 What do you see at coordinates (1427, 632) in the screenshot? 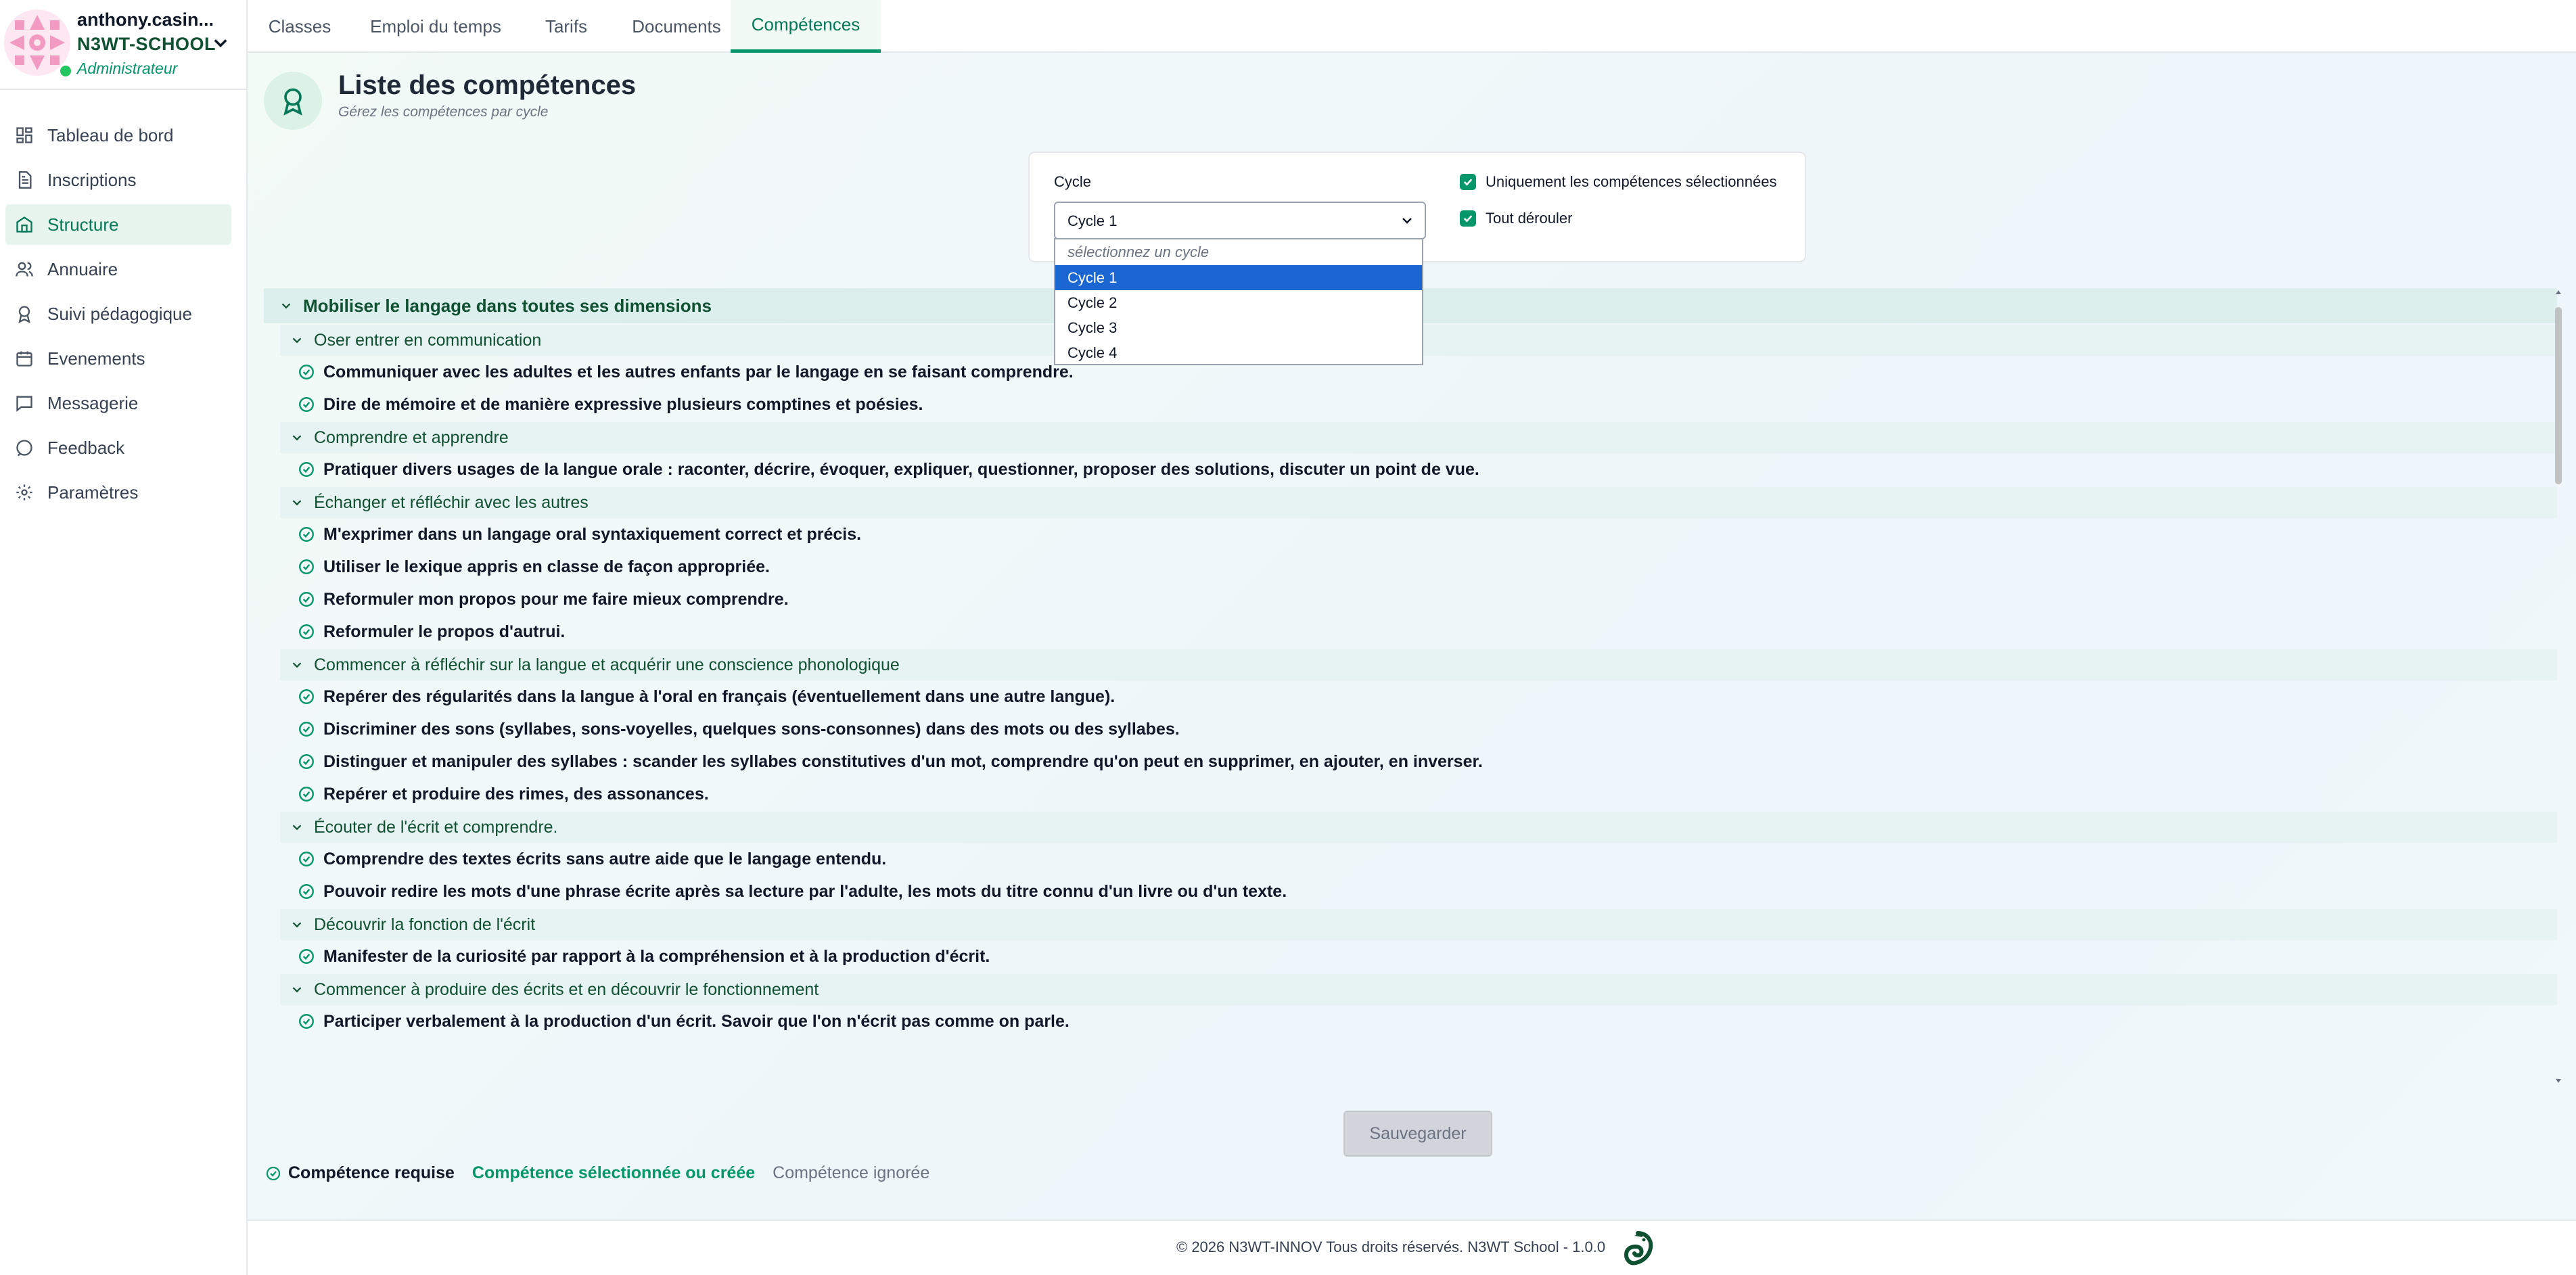
I see `competence-item: Reformuler le propos d'autrui.` at bounding box center [1427, 632].